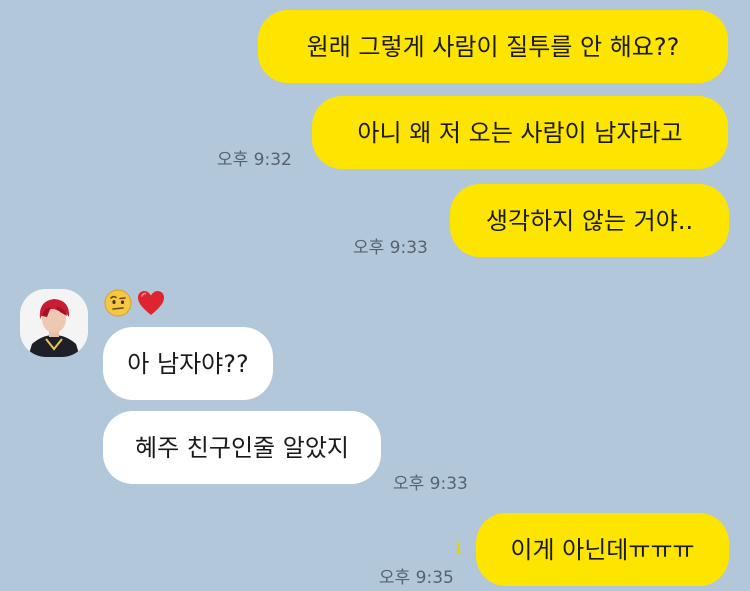 The width and height of the screenshot is (750, 591). I want to click on red-heart-icon, so click(151, 305).